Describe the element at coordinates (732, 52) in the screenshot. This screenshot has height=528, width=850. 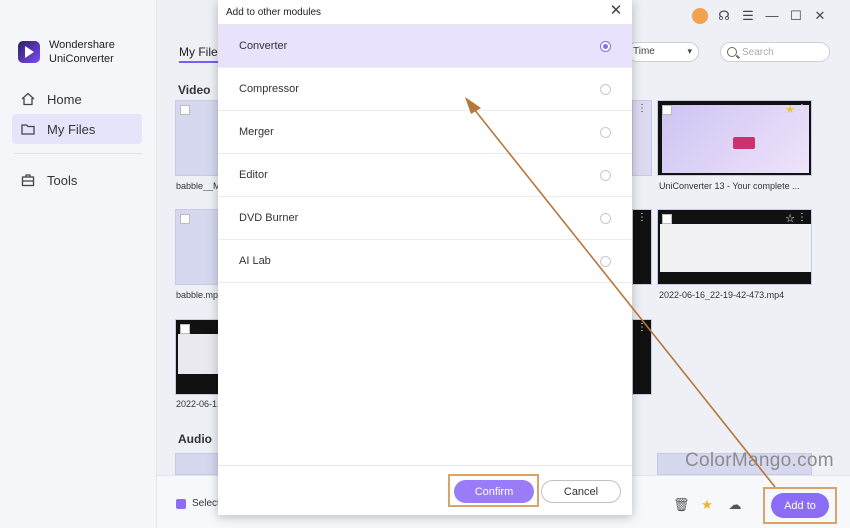
I see `search-icon` at that location.